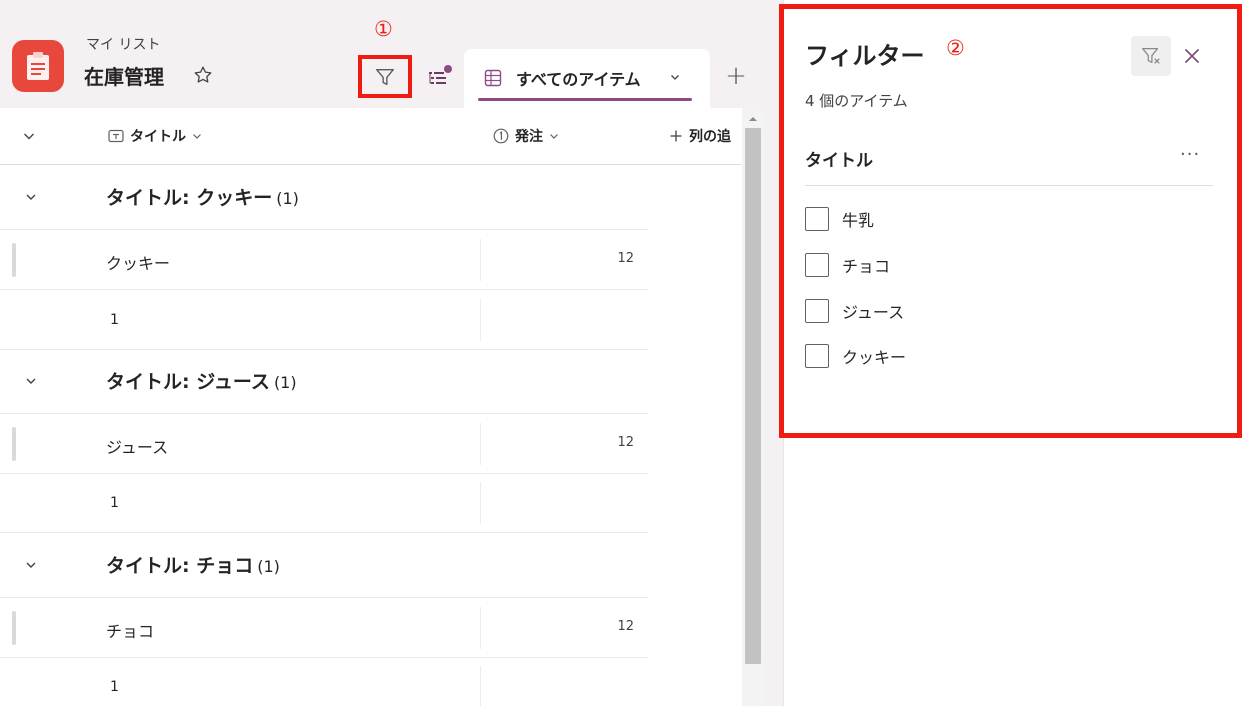  I want to click on vertical-scrollbar, so click(753, 407).